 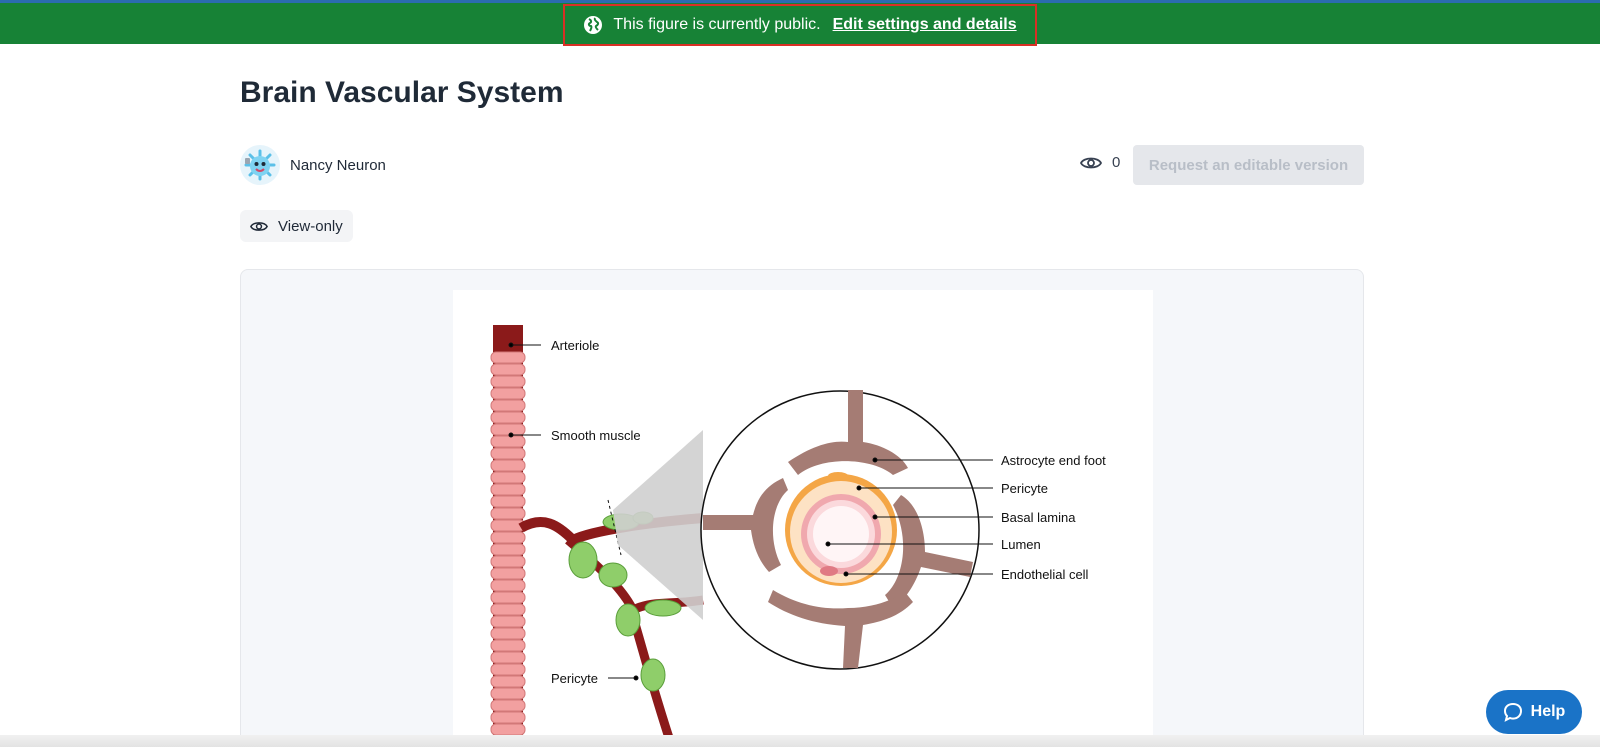 I want to click on author-name: Nancy Neuron, so click(x=338, y=165).